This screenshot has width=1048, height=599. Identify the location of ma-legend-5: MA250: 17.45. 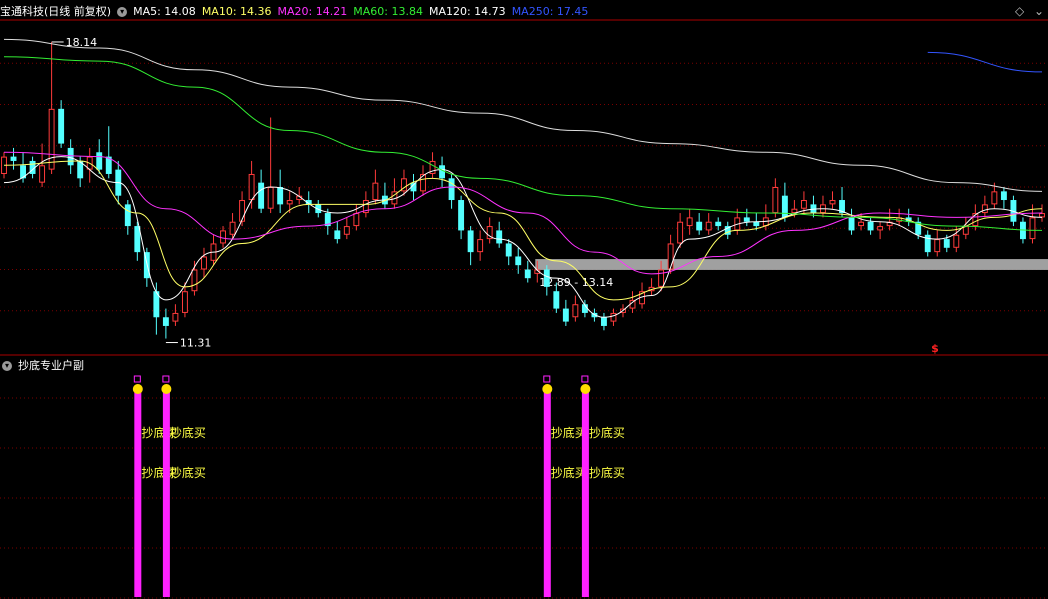
(550, 11).